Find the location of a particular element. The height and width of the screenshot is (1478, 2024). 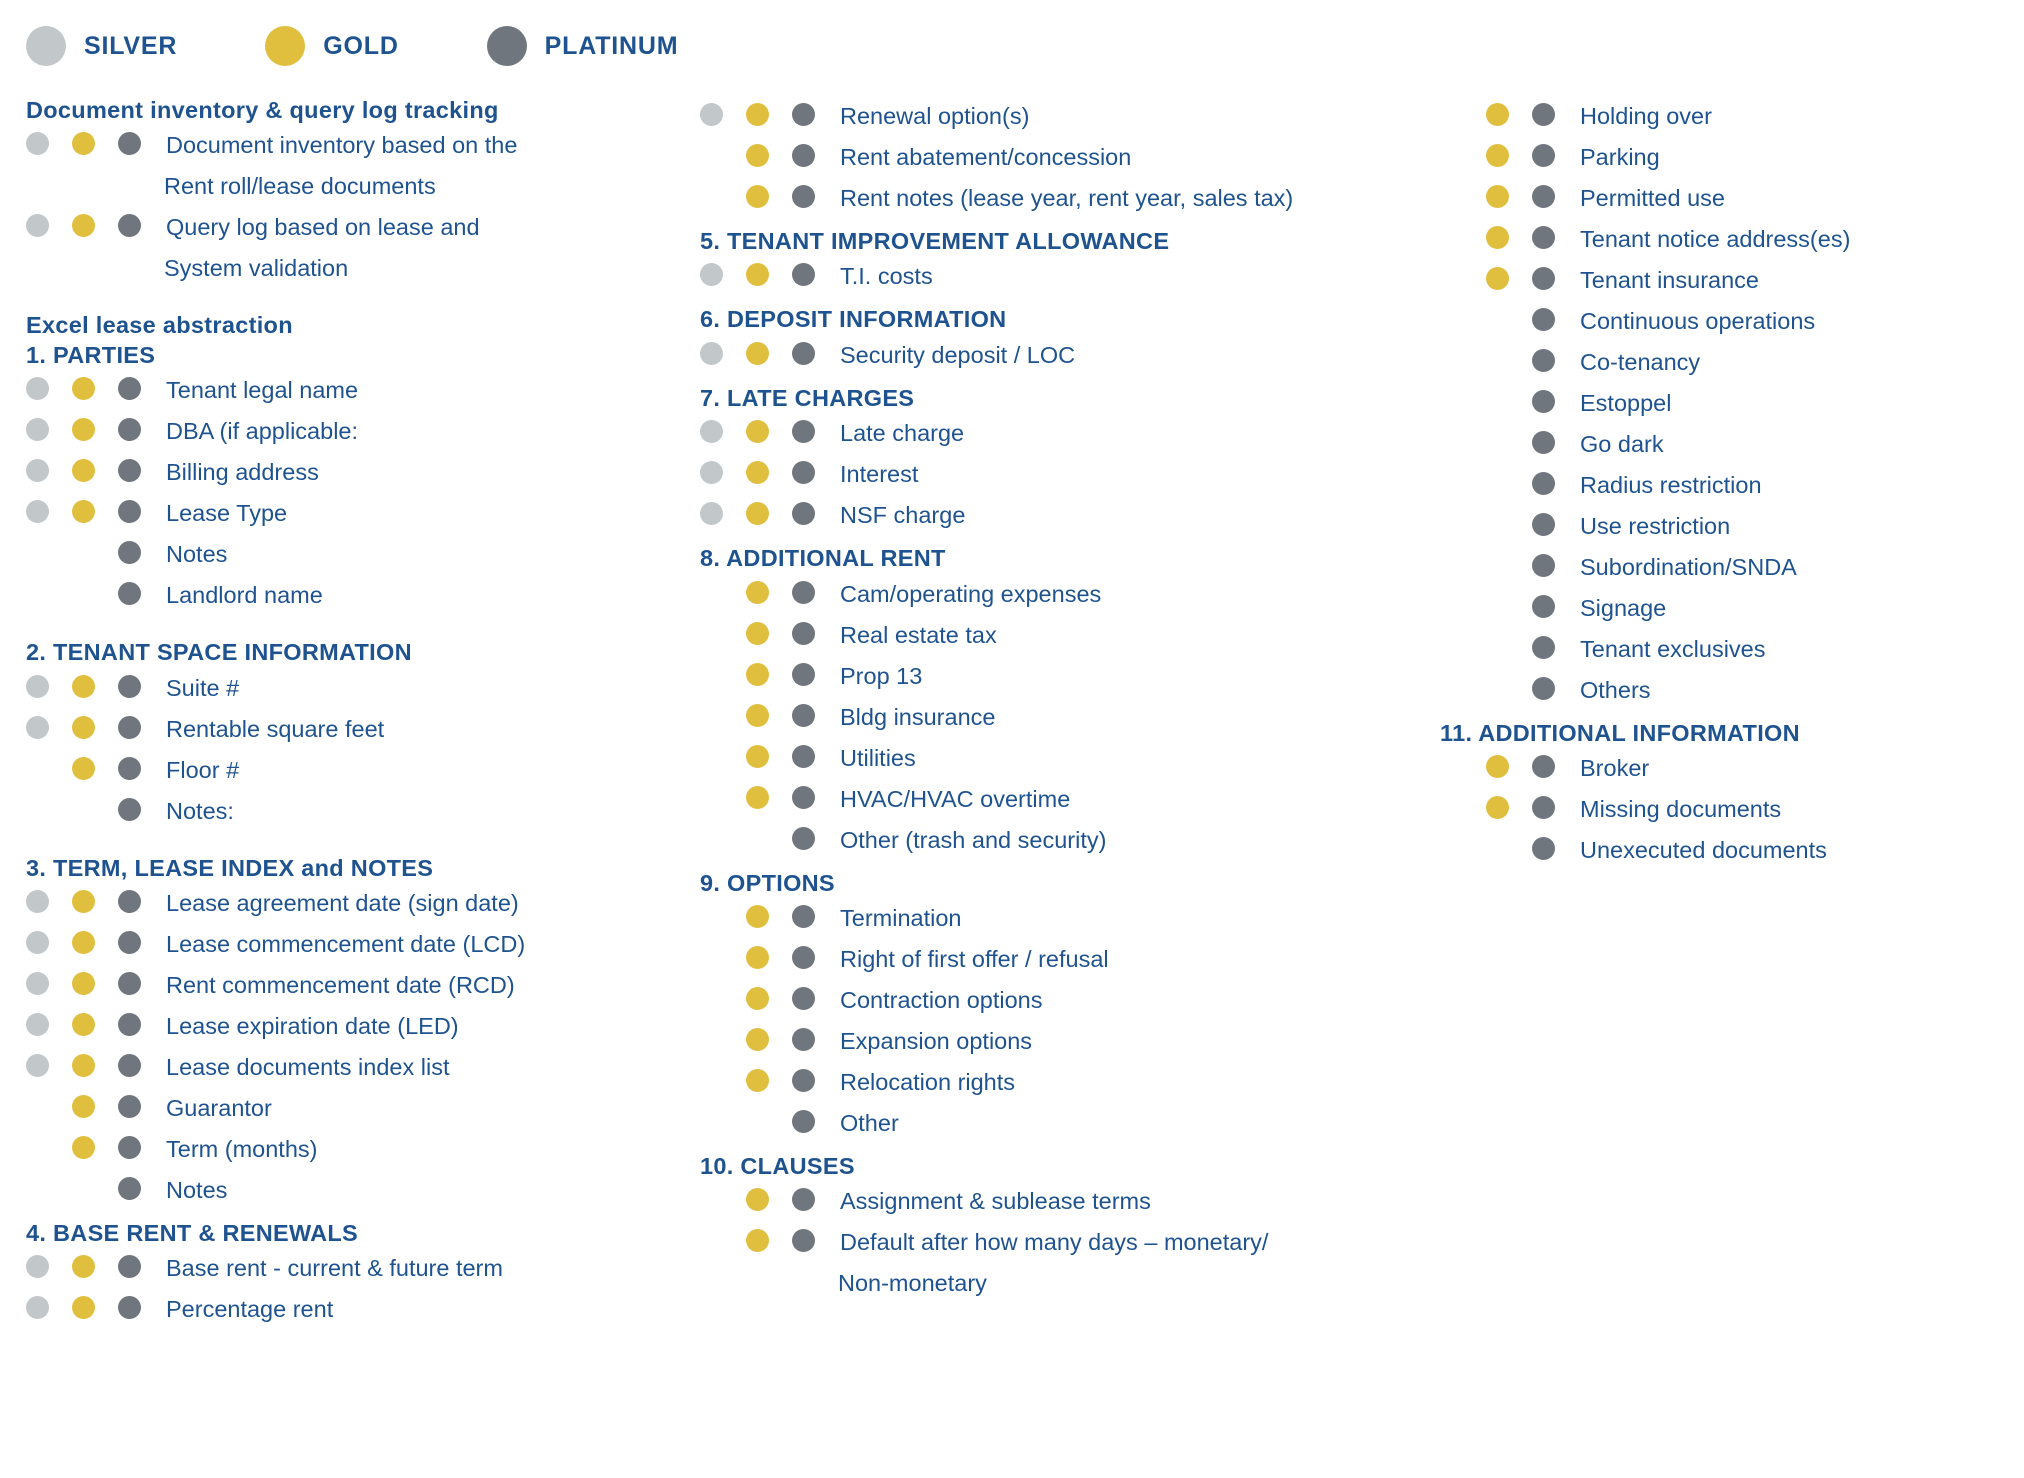

feature-label: Radius restriction is located at coordinates (1671, 485).